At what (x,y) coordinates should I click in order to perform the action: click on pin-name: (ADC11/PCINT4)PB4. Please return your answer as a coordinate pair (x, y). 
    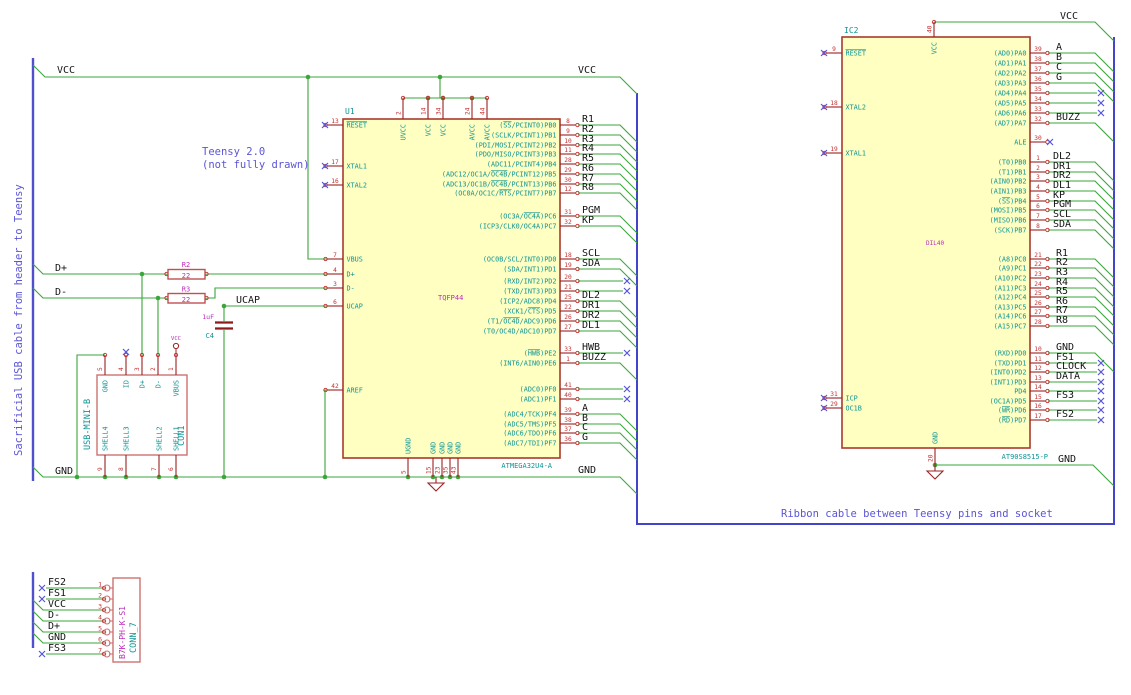
    Looking at the image, I should click on (522, 164).